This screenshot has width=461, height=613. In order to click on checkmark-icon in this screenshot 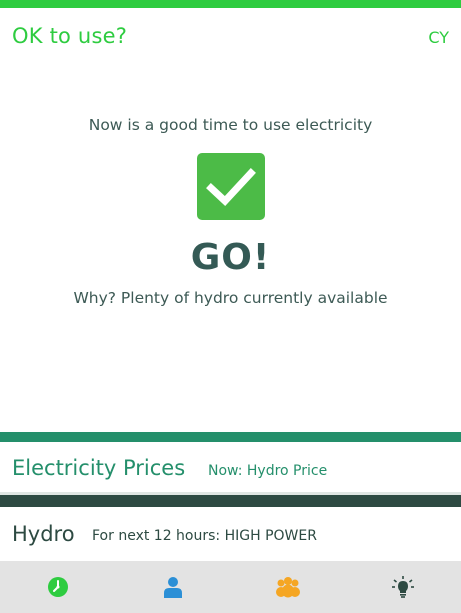, I will do `click(231, 186)`.